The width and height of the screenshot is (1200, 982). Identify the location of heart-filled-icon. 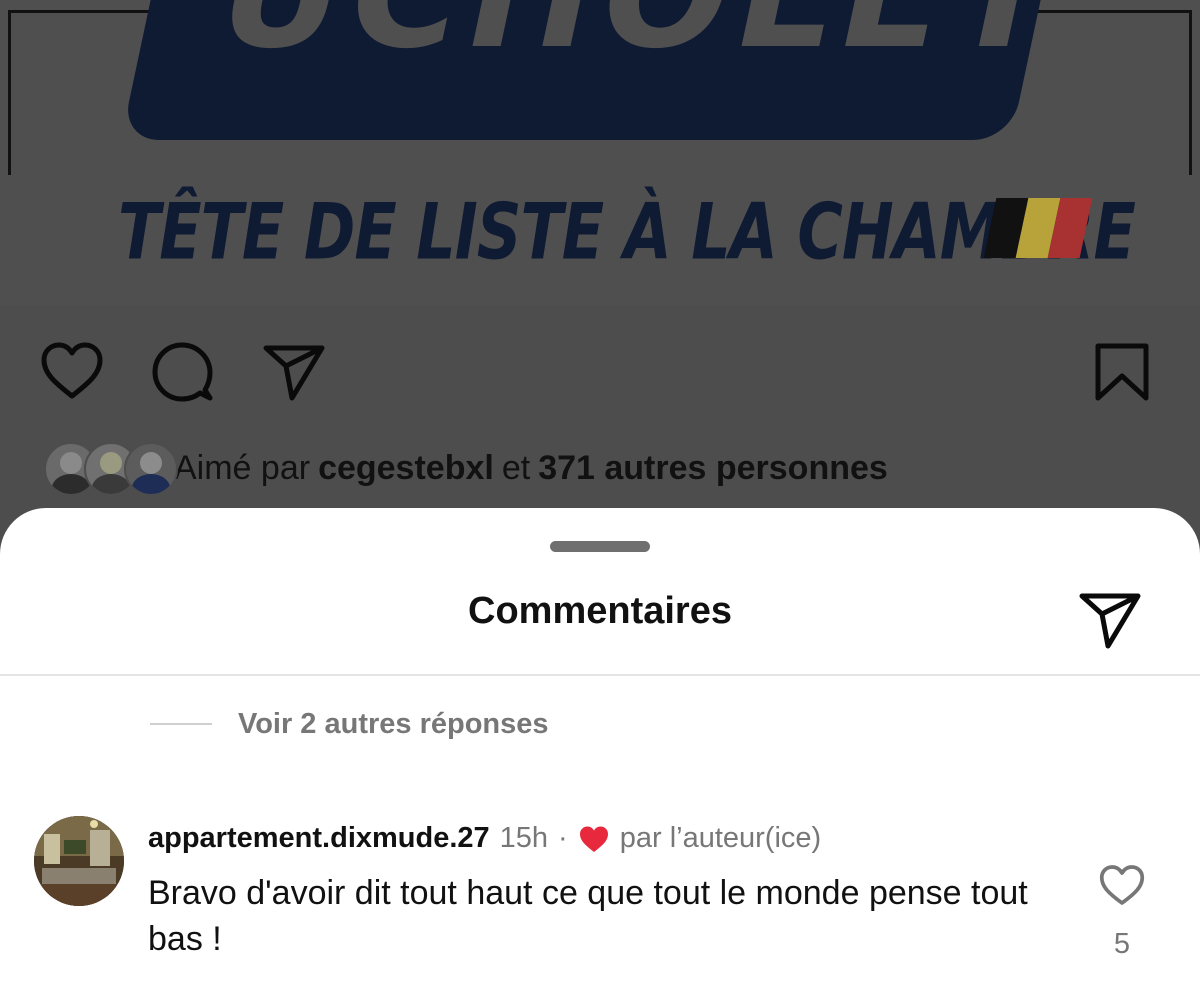
(593, 839).